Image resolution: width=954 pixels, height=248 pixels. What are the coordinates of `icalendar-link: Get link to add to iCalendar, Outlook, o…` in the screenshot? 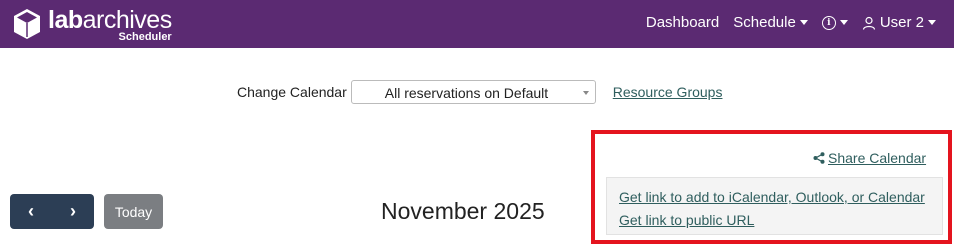 It's located at (772, 197).